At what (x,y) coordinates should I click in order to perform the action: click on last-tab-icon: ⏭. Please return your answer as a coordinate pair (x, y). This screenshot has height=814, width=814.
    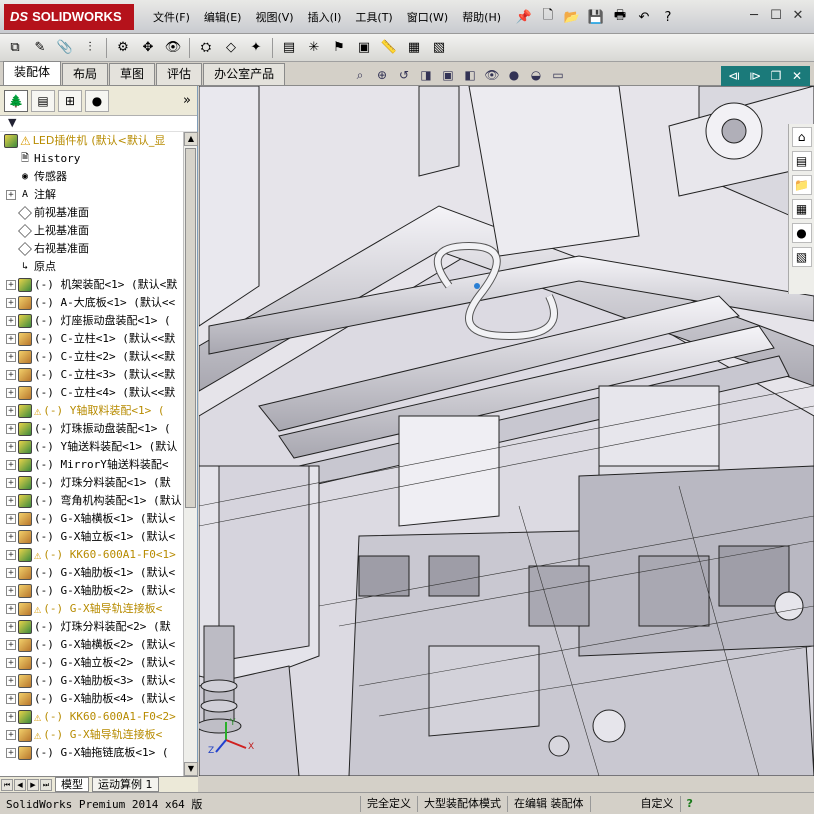
    Looking at the image, I should click on (46, 784).